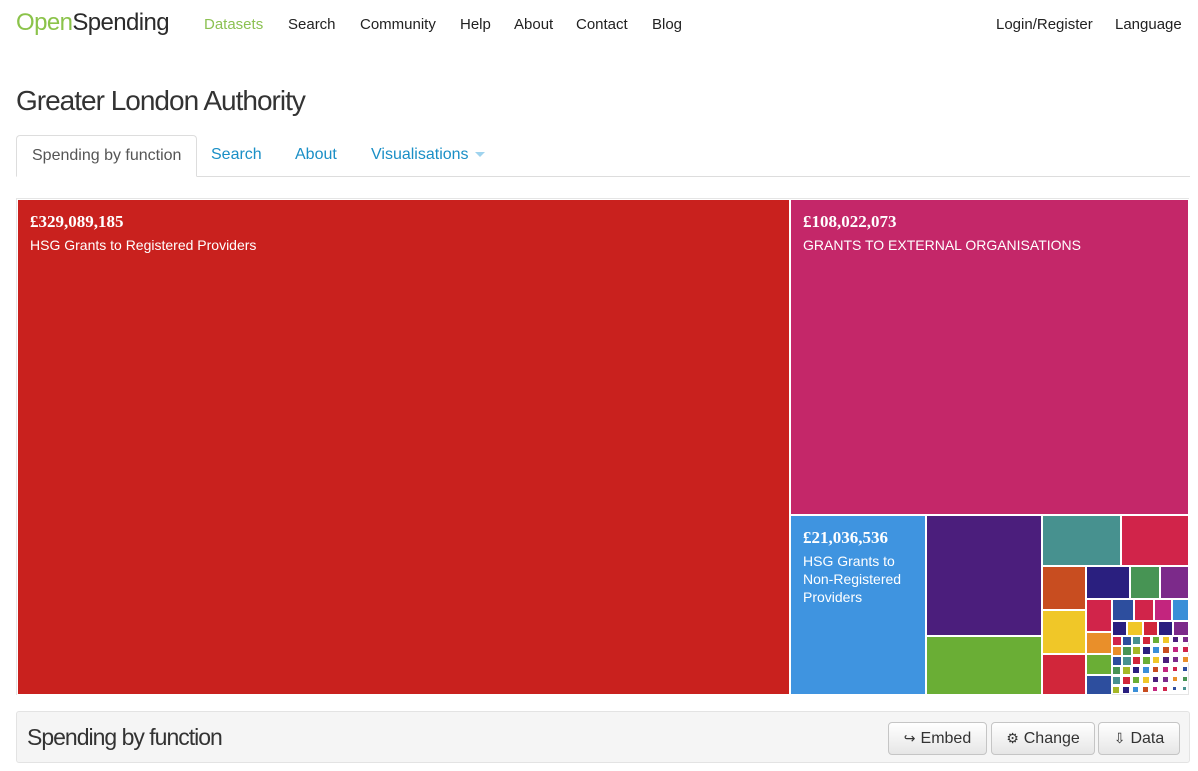  Describe the element at coordinates (420, 154) in the screenshot. I see `tab-visualisations-label: Visualisations` at that location.